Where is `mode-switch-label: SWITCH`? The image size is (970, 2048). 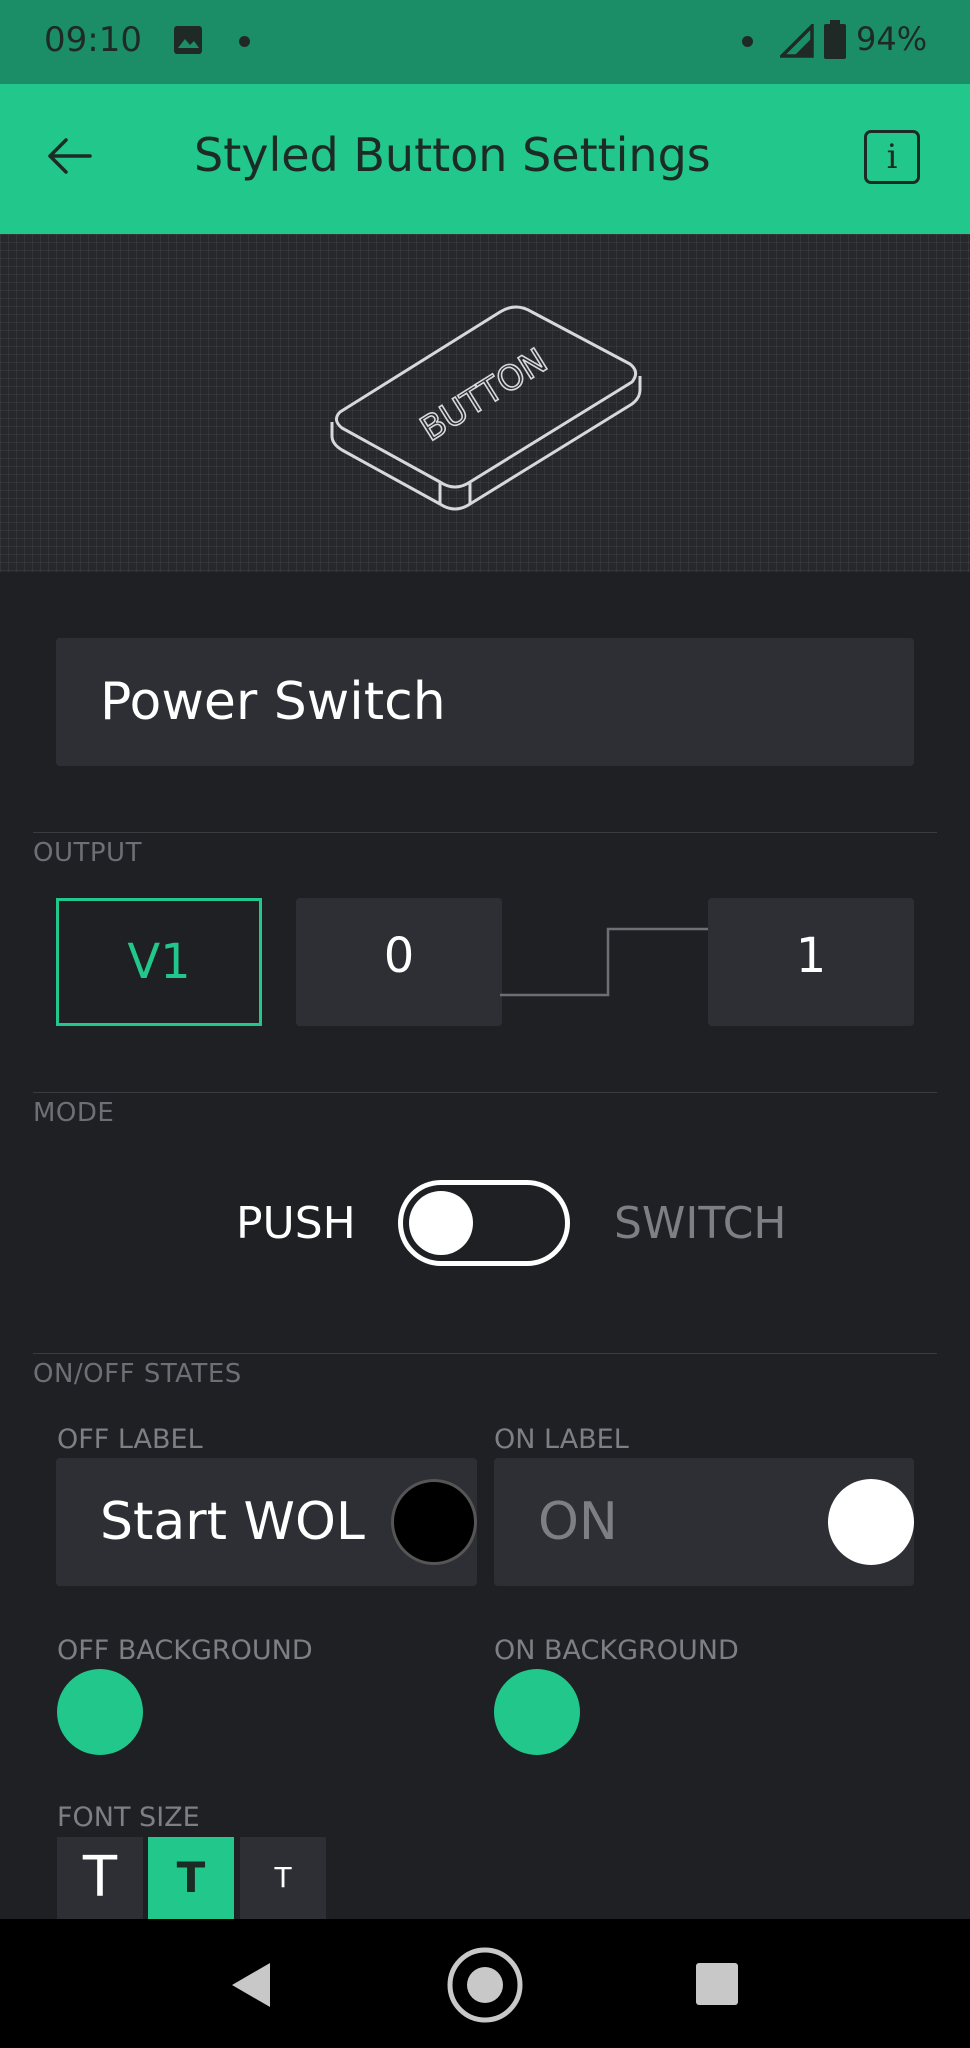 mode-switch-label: SWITCH is located at coordinates (700, 1223).